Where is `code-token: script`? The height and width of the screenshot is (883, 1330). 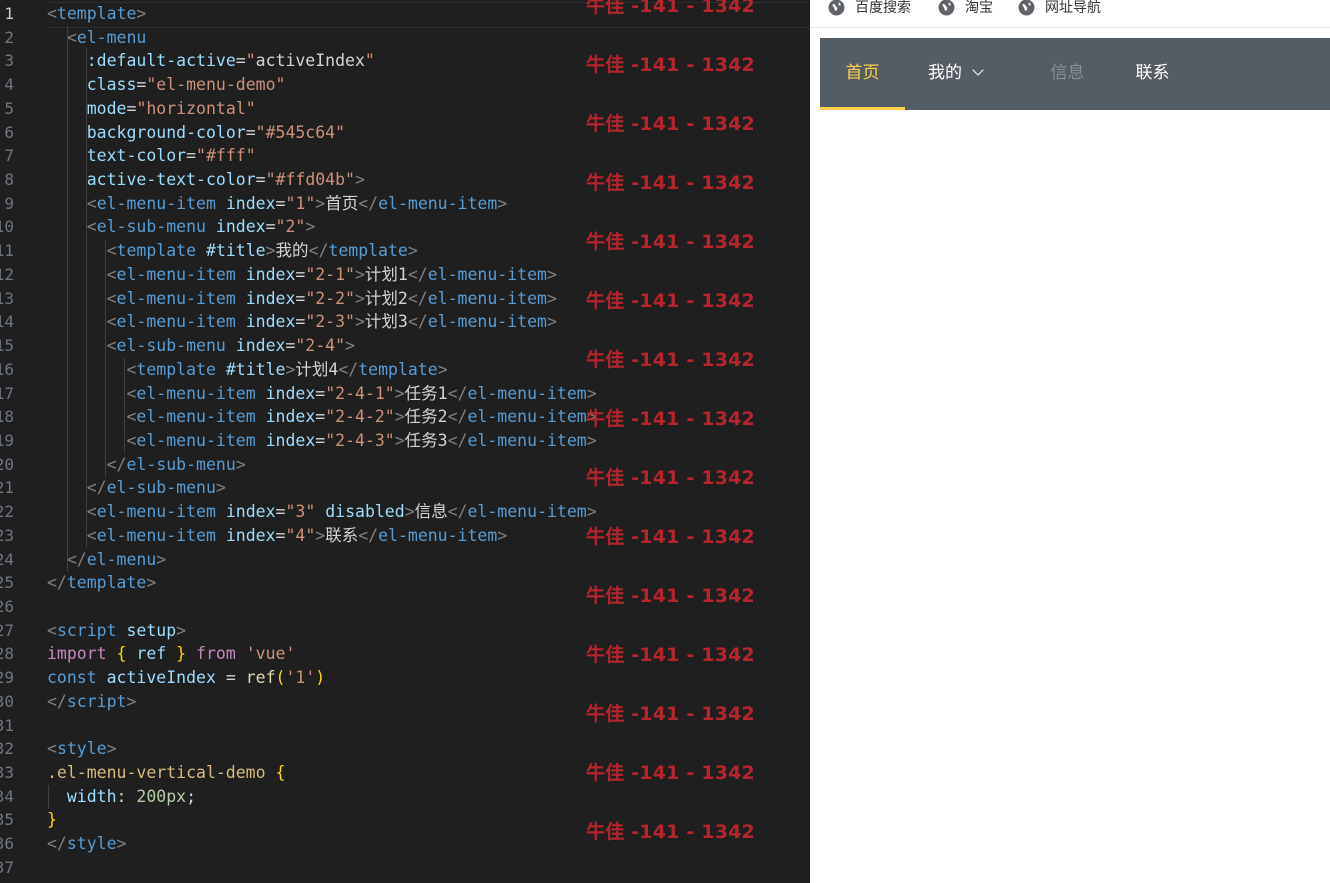 code-token: script is located at coordinates (96, 701).